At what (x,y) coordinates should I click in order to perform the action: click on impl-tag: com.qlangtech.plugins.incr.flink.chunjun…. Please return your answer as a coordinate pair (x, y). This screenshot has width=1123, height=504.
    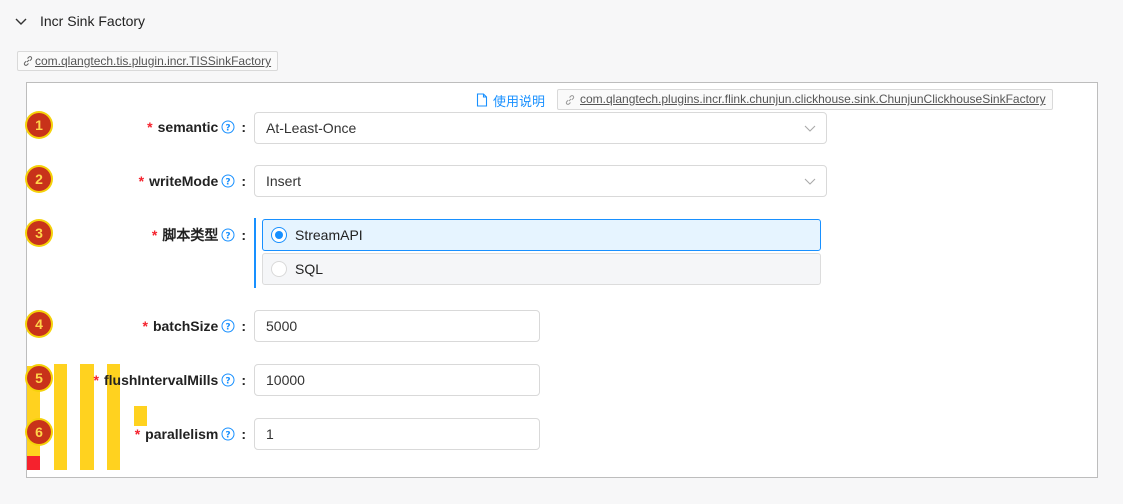
    Looking at the image, I should click on (805, 99).